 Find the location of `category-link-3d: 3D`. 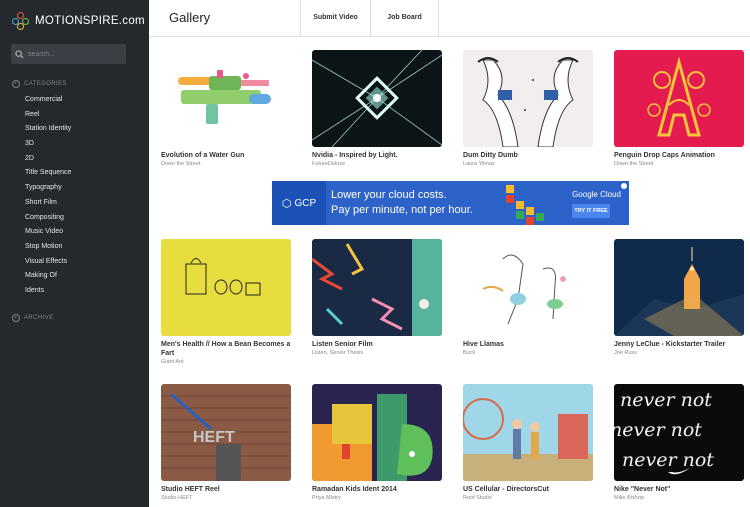

category-link-3d: 3D is located at coordinates (48, 146).